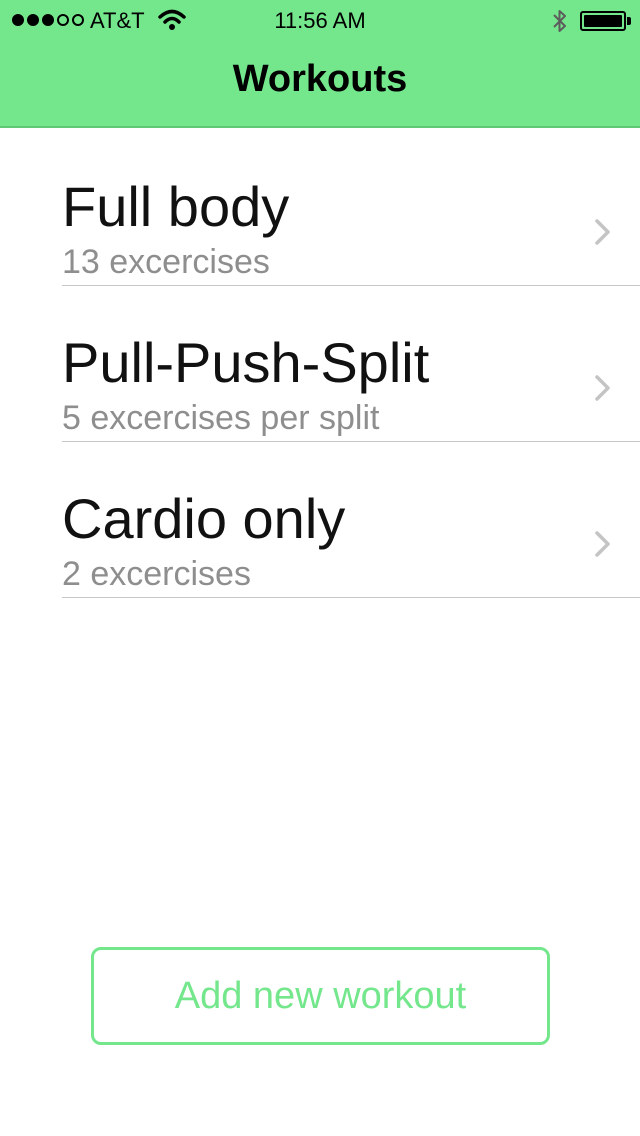  Describe the element at coordinates (320, 79) in the screenshot. I see `page-title: Workouts` at that location.